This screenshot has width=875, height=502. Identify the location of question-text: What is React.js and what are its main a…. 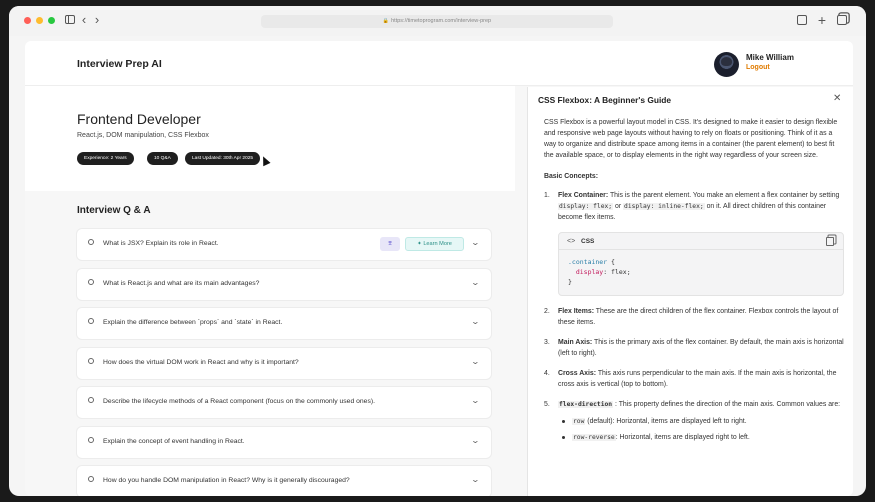
(181, 283).